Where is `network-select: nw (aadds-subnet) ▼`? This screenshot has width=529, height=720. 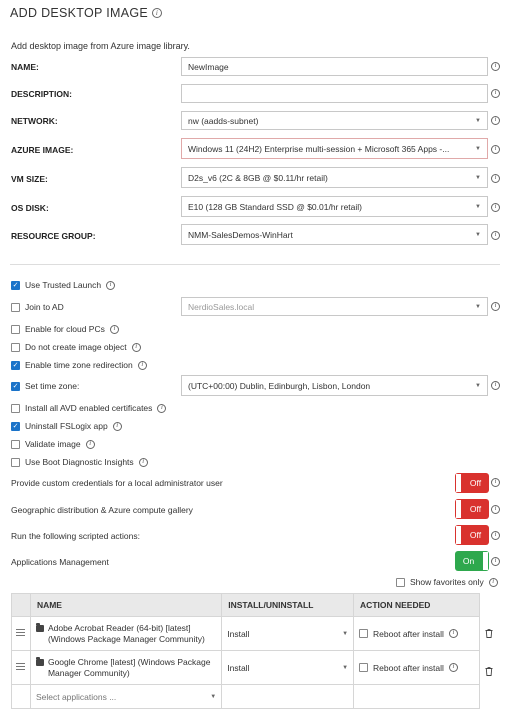
network-select: nw (aadds-subnet) ▼ is located at coordinates (334, 120).